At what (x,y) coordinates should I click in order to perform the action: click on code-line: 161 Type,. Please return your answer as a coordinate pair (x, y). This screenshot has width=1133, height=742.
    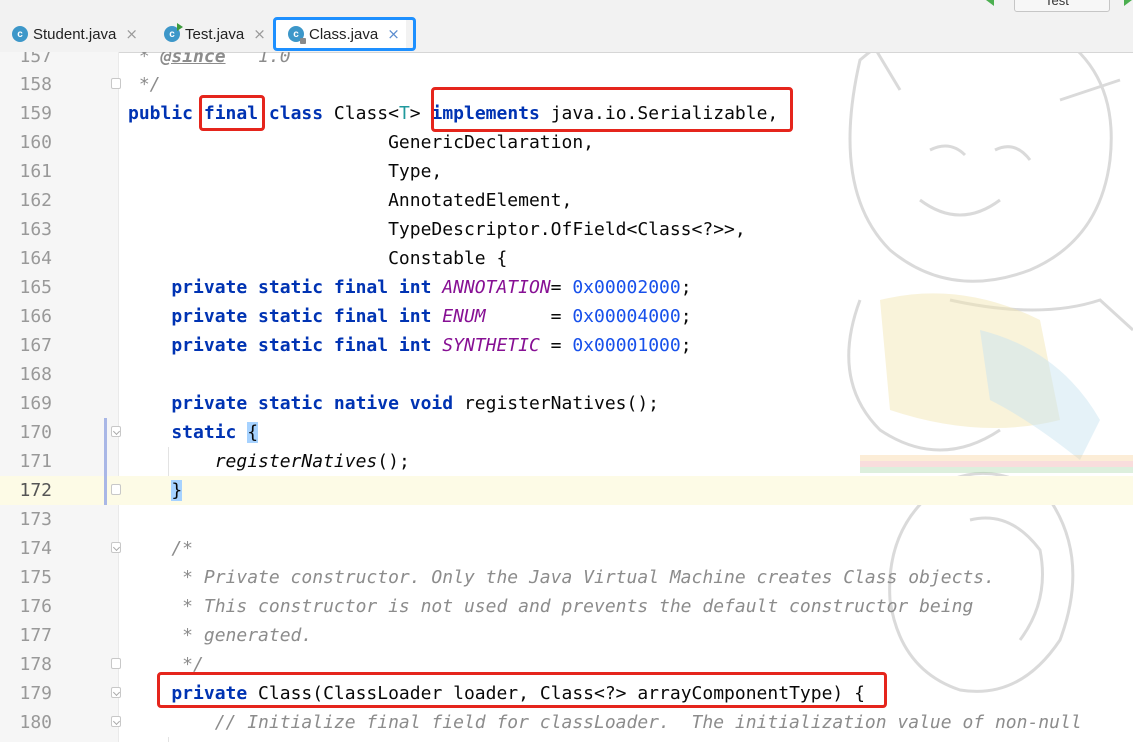
    Looking at the image, I should click on (566, 171).